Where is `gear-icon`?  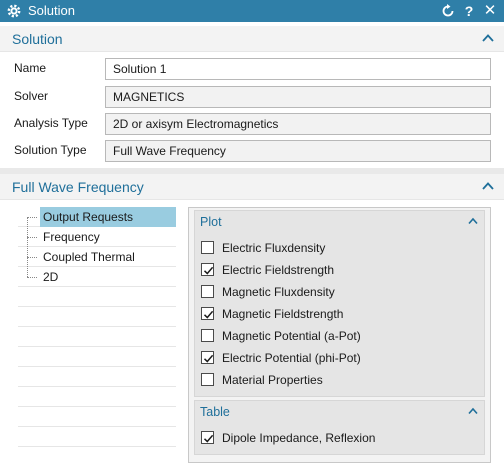 gear-icon is located at coordinates (14, 11).